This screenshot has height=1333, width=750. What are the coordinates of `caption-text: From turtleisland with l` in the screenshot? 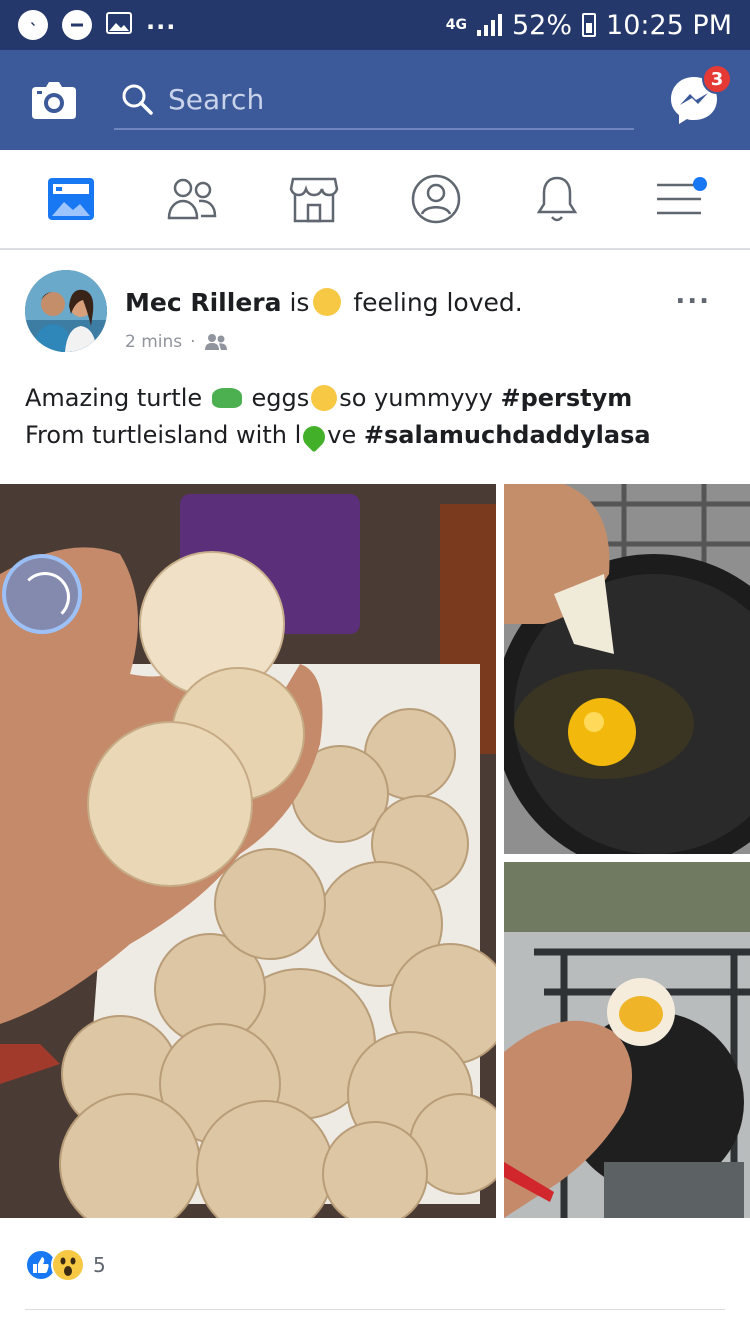 It's located at (163, 435).